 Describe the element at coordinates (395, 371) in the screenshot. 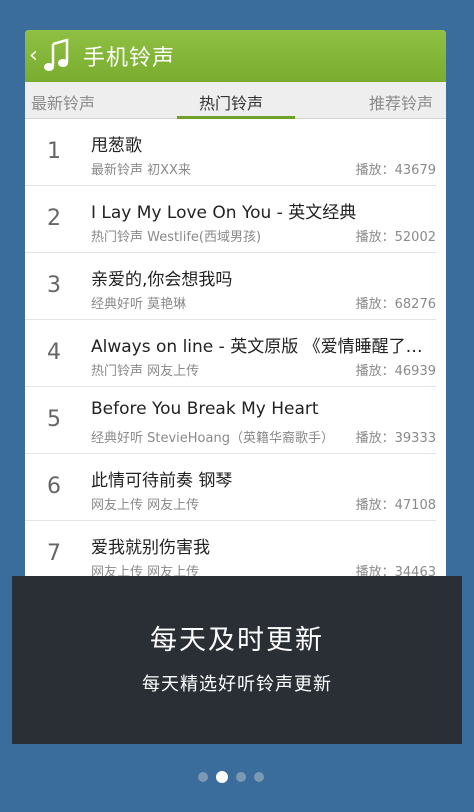

I see `play-count: 播放：46939` at that location.